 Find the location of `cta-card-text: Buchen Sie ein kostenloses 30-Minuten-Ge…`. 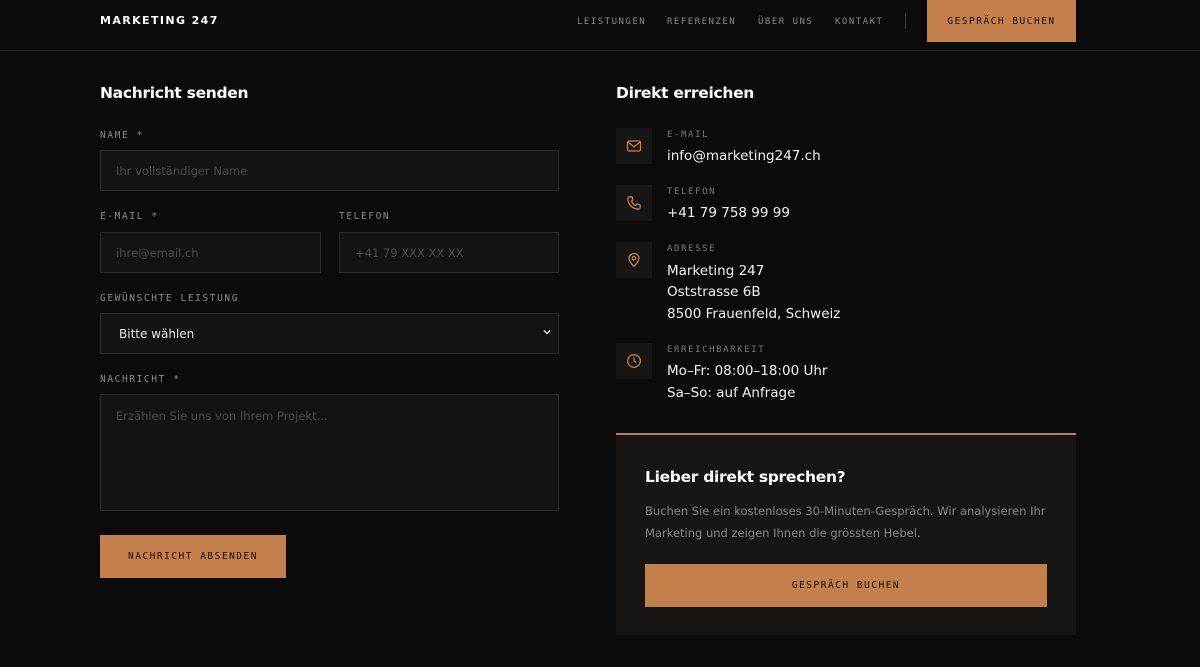

cta-card-text: Buchen Sie ein kostenloses 30-Minuten-Ge… is located at coordinates (845, 522).